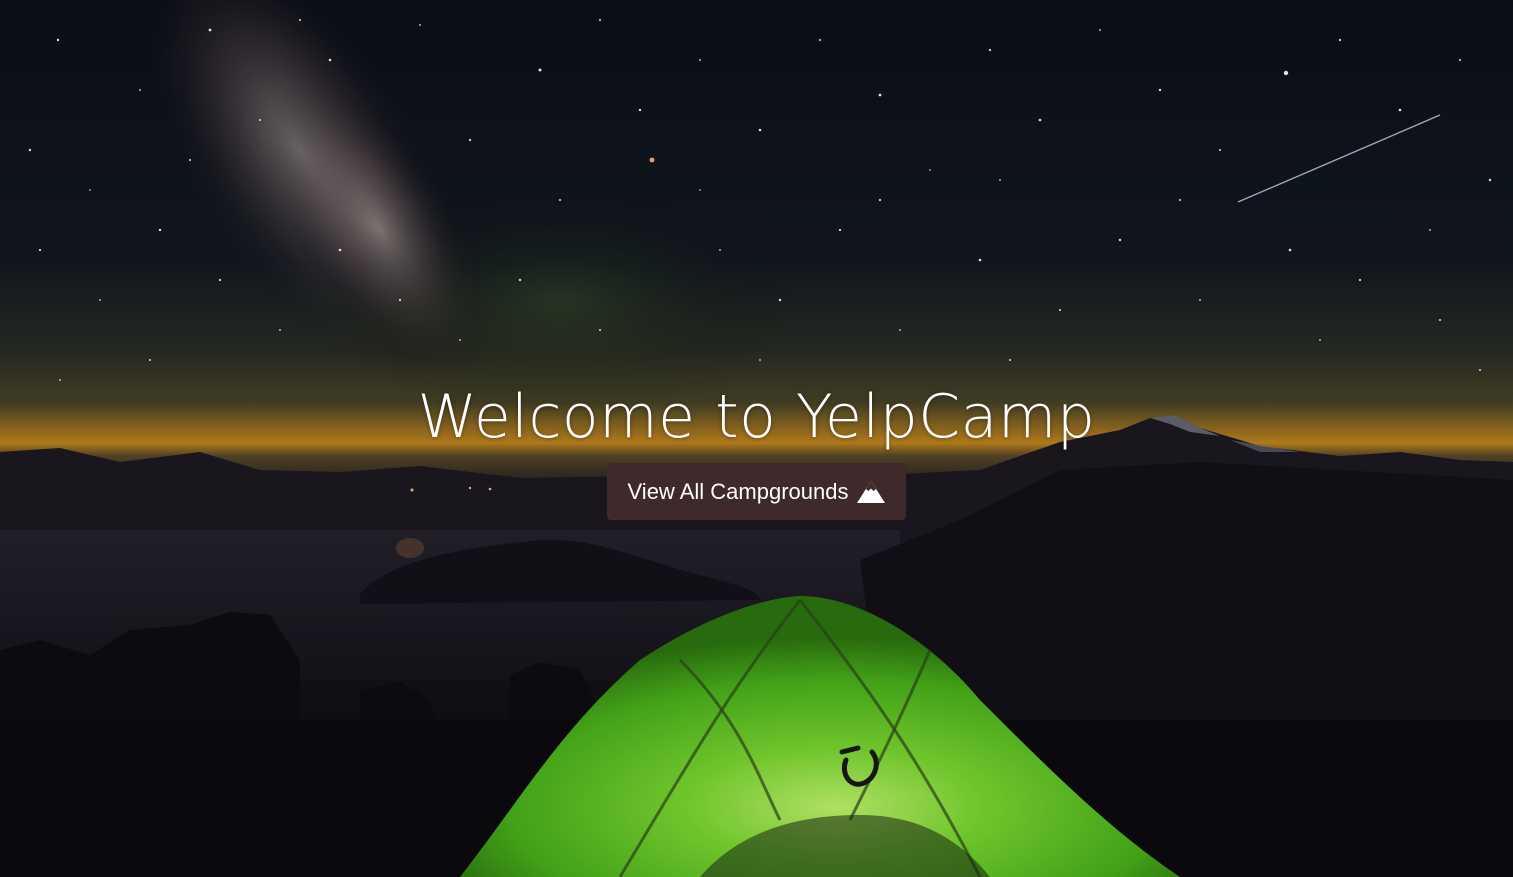 The height and width of the screenshot is (877, 1513). I want to click on page-title: Welcome to YelpCamp, so click(756, 417).